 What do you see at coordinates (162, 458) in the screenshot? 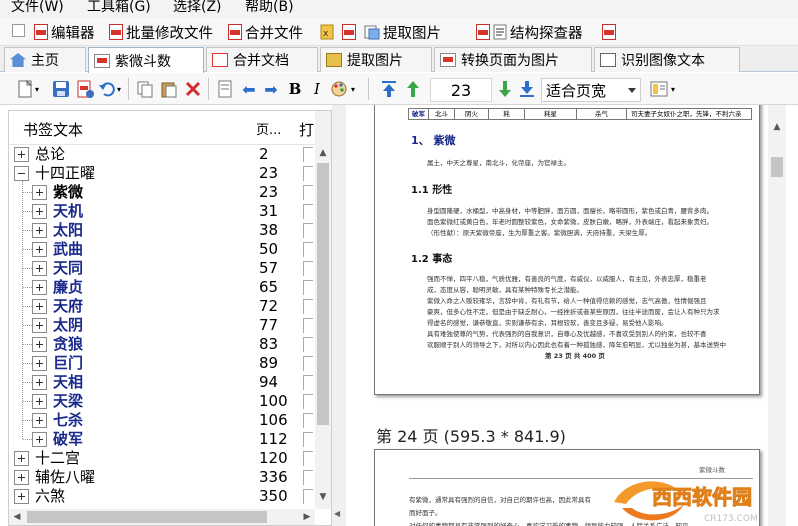
I see `bookmark-row: 十二宫 120` at bounding box center [162, 458].